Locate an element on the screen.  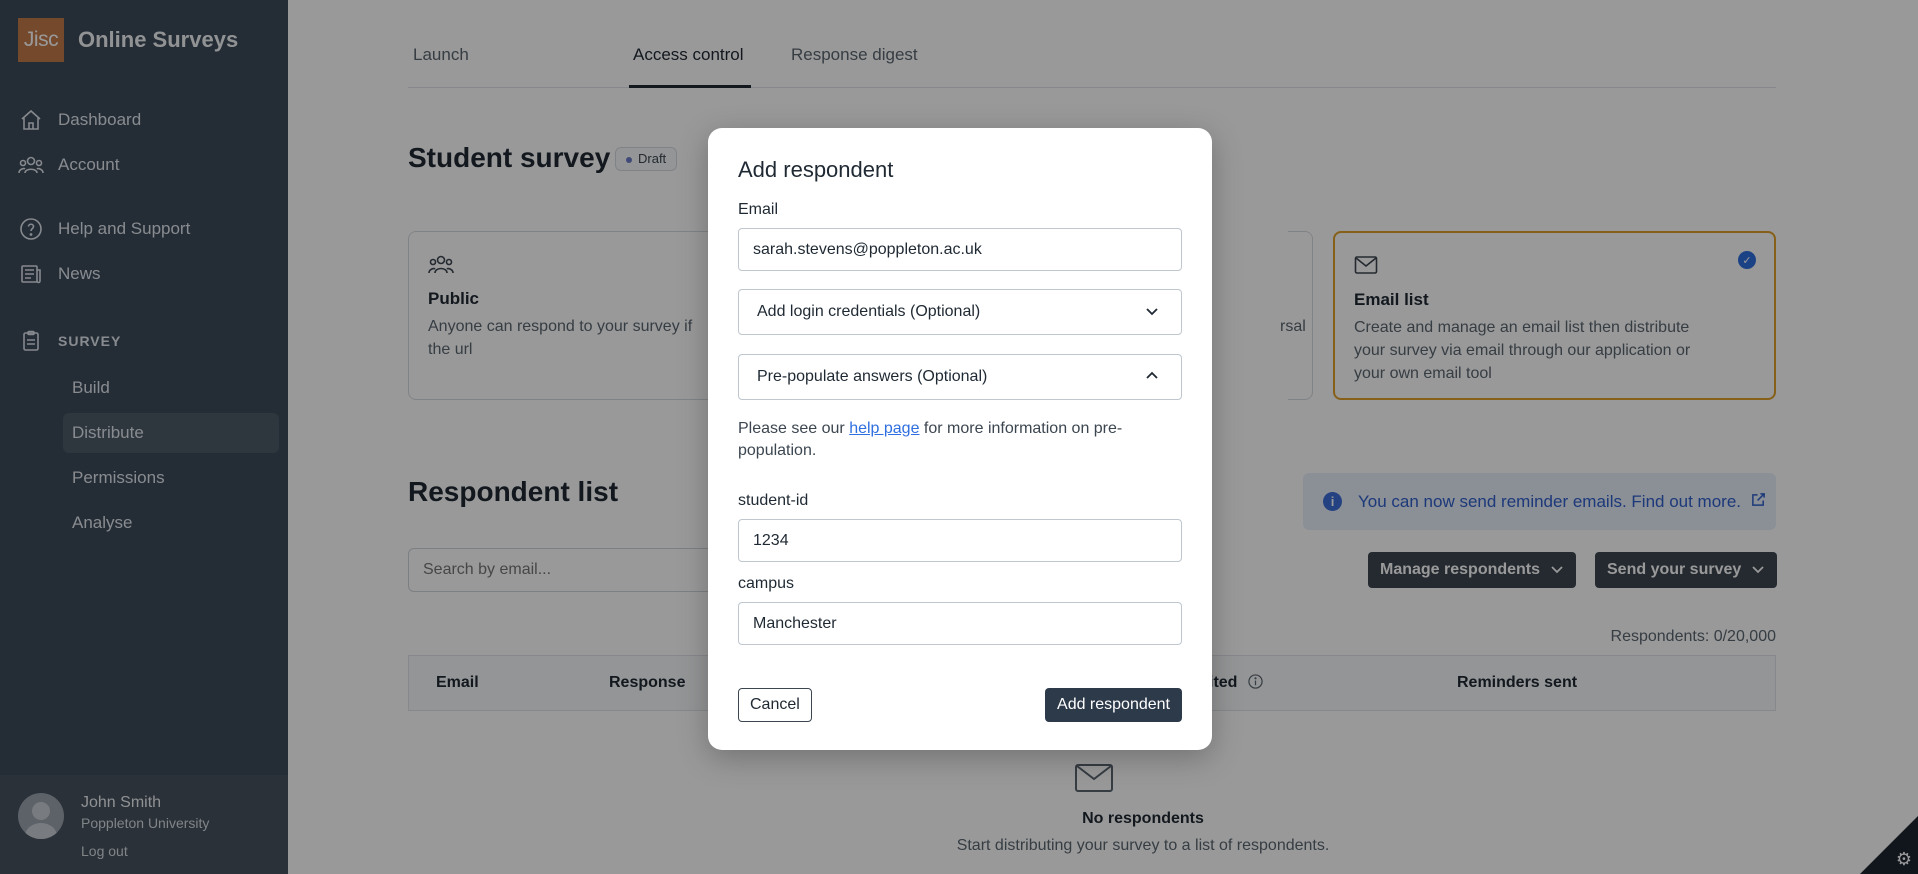
accordion-label: Pre-populate answers (Optional) is located at coordinates (872, 376).